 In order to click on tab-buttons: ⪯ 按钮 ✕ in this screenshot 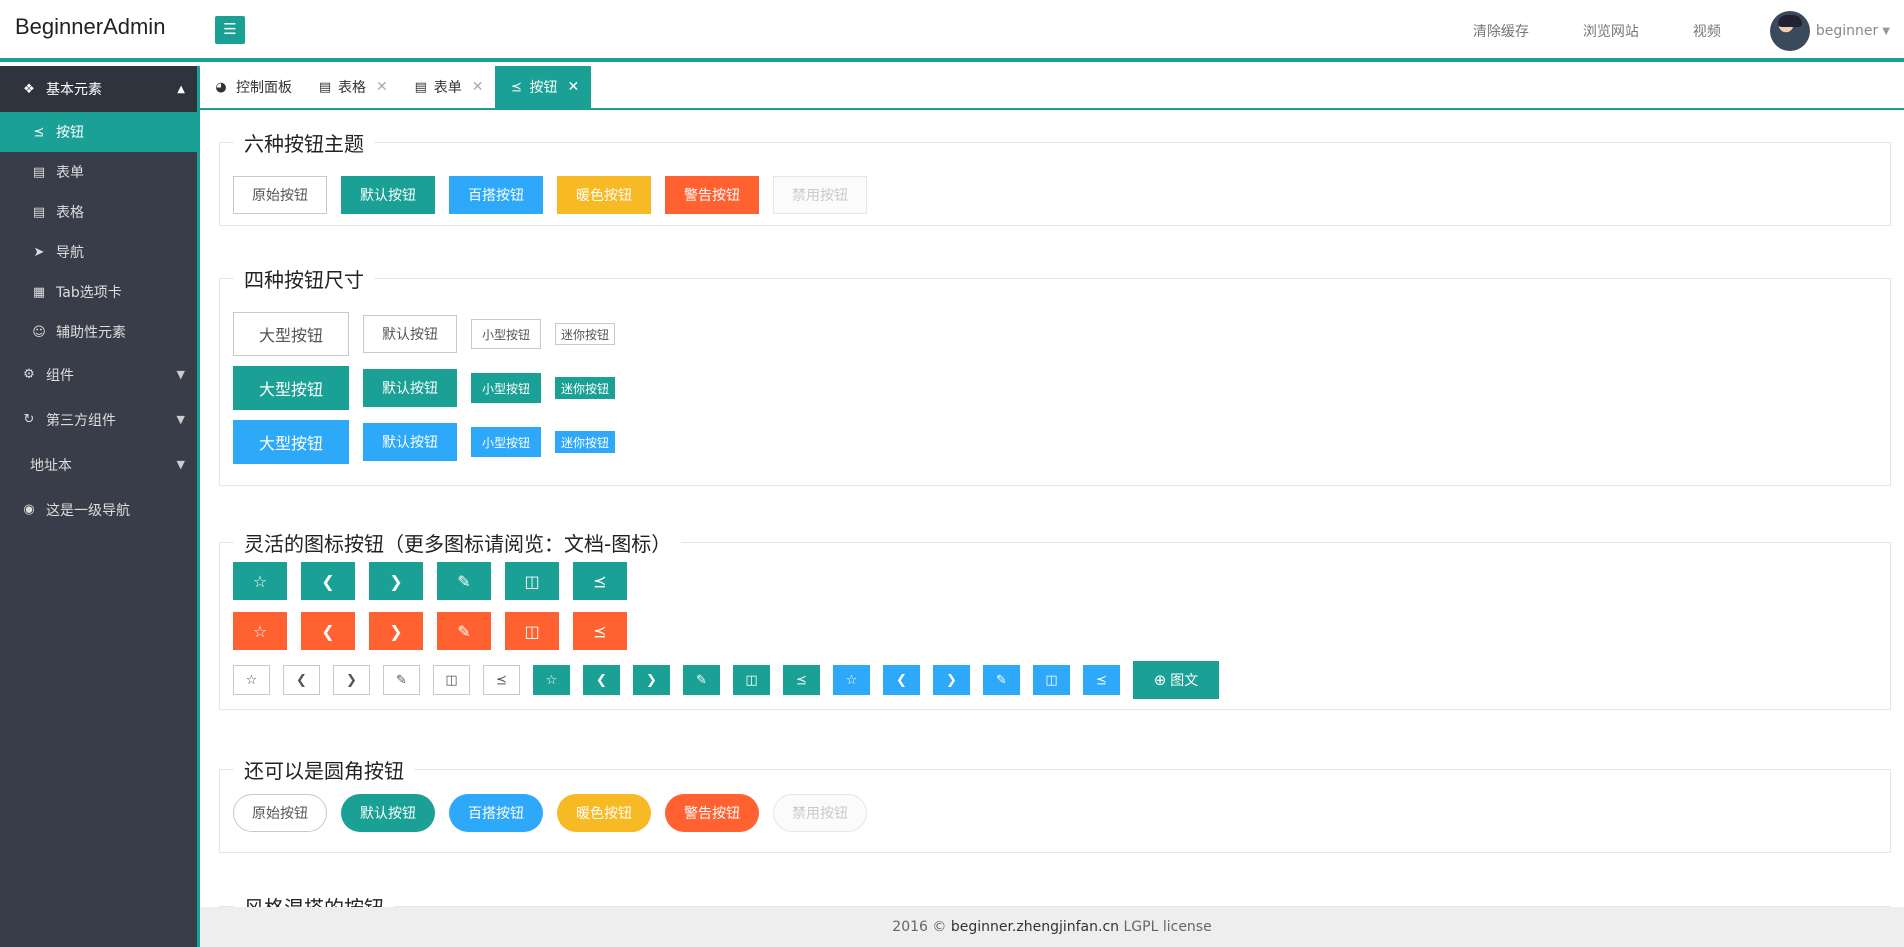, I will do `click(543, 87)`.